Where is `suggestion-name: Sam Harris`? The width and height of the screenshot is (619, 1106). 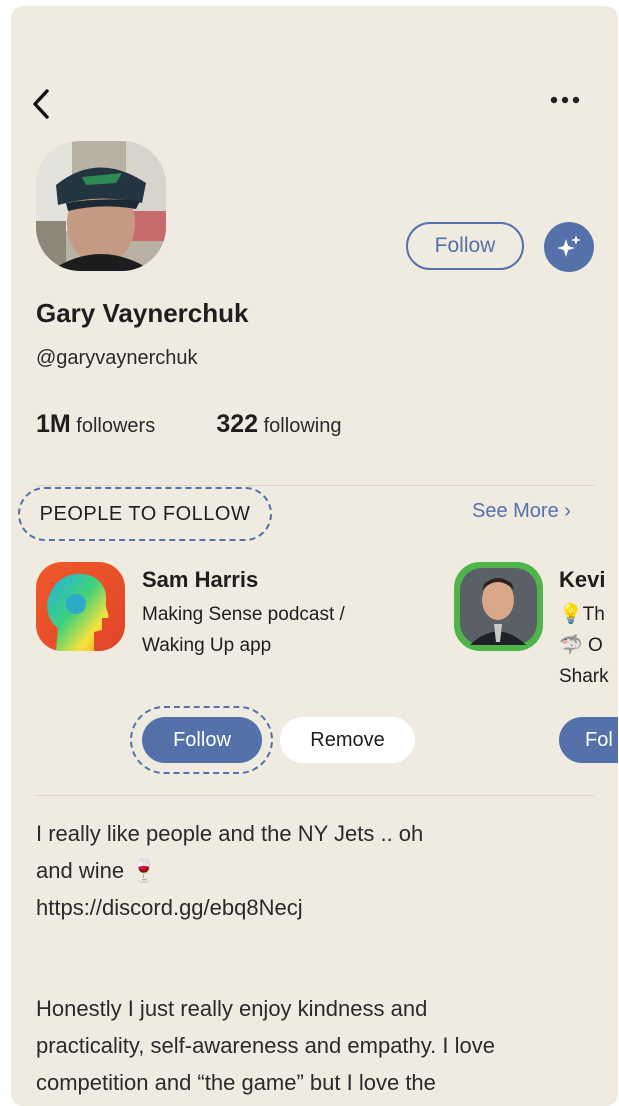
suggestion-name: Sam Harris is located at coordinates (200, 580).